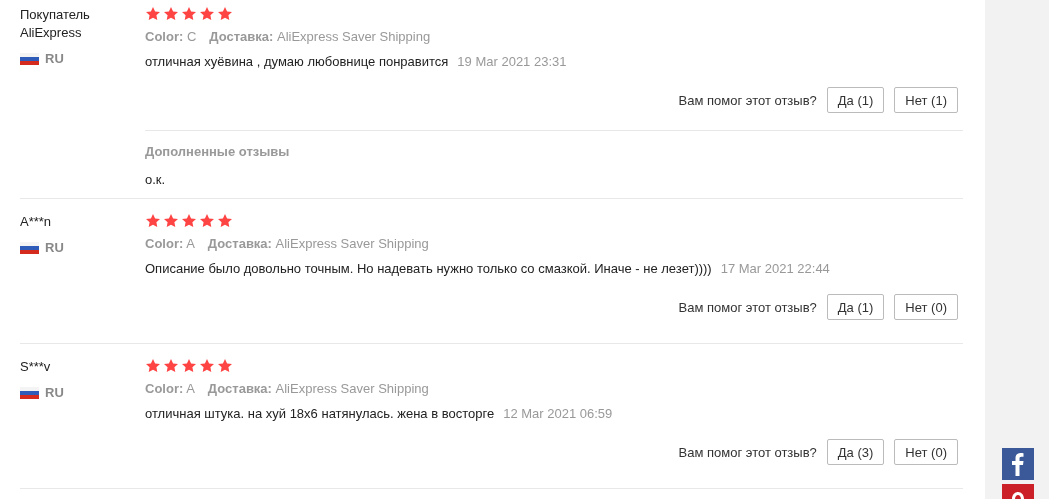 This screenshot has height=499, width=1049. I want to click on review-date: 12 Mar 2021 06:59, so click(558, 414).